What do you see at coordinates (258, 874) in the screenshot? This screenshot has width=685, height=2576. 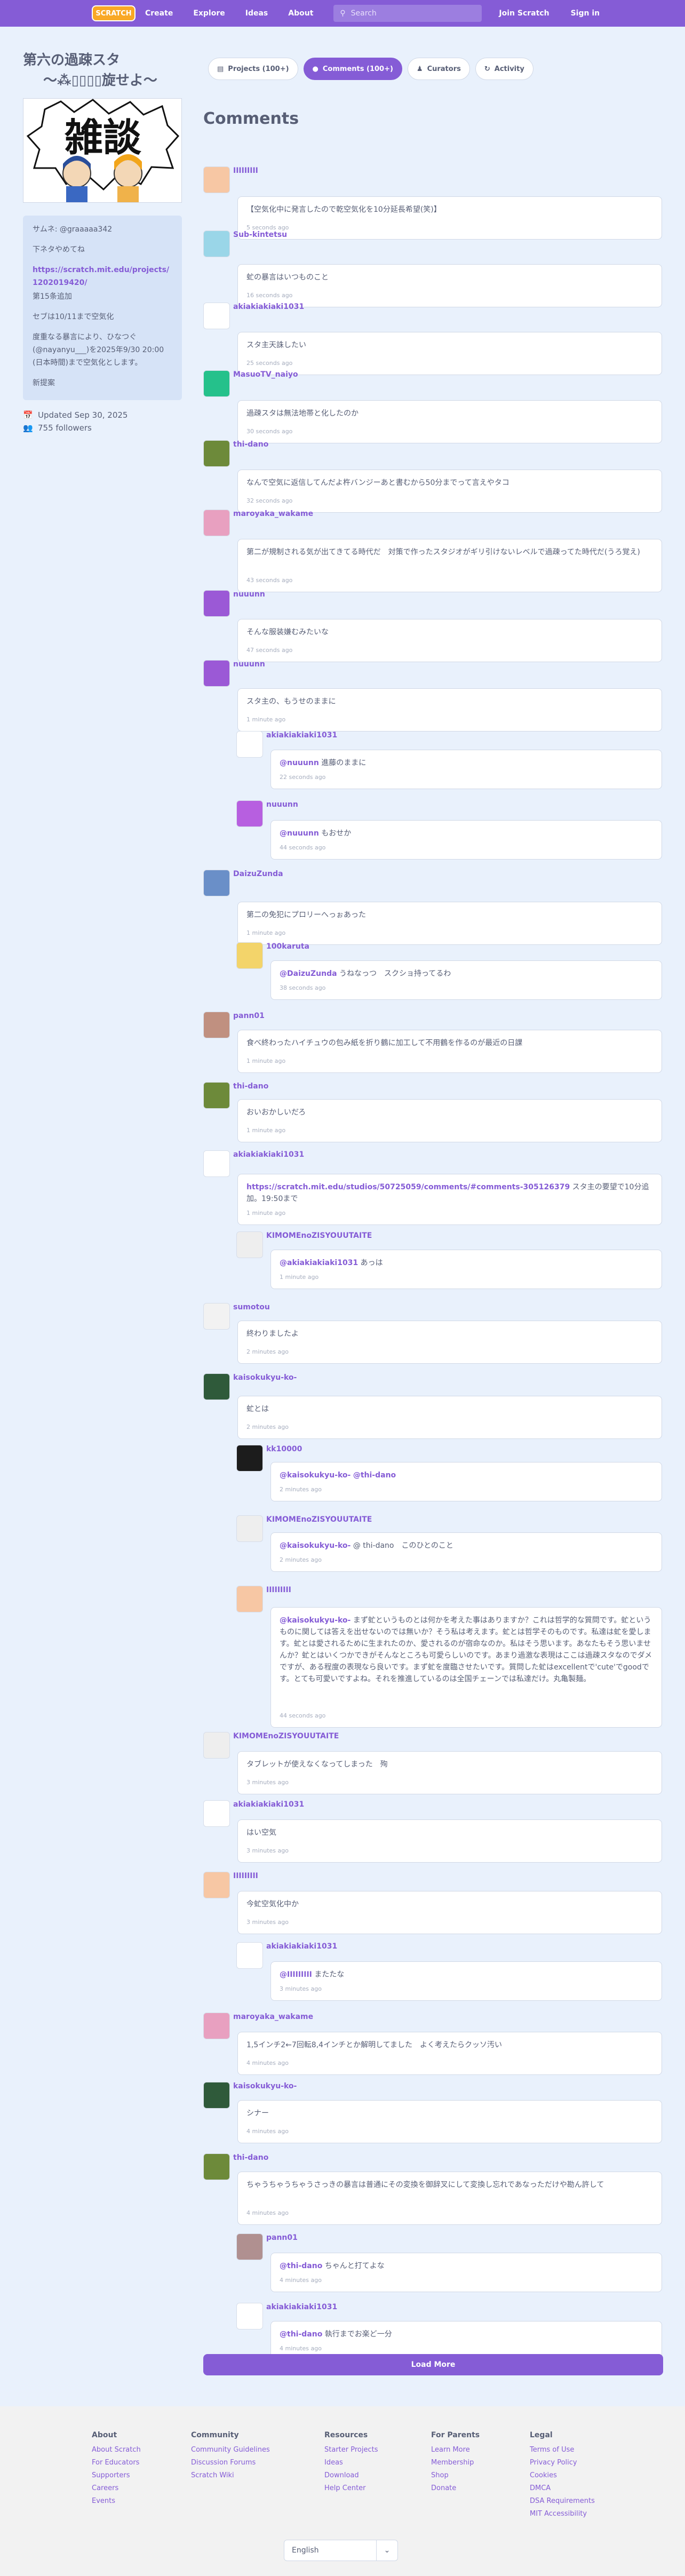 I see `comment-username: DaizuZunda` at bounding box center [258, 874].